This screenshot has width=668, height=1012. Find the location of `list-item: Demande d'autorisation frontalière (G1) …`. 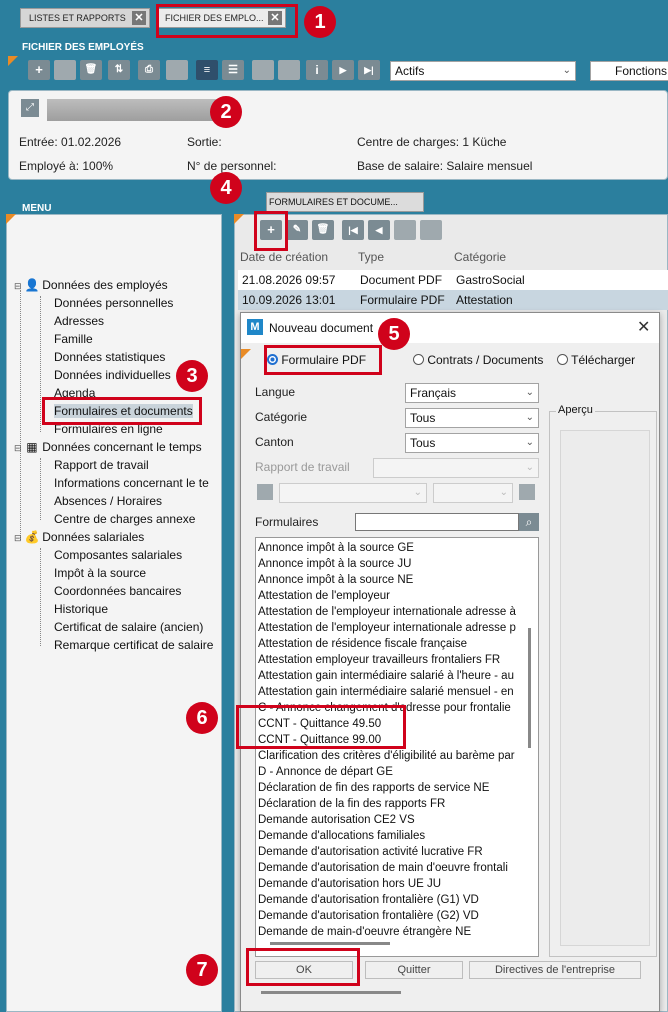

list-item: Demande d'autorisation frontalière (G1) … is located at coordinates (397, 900).